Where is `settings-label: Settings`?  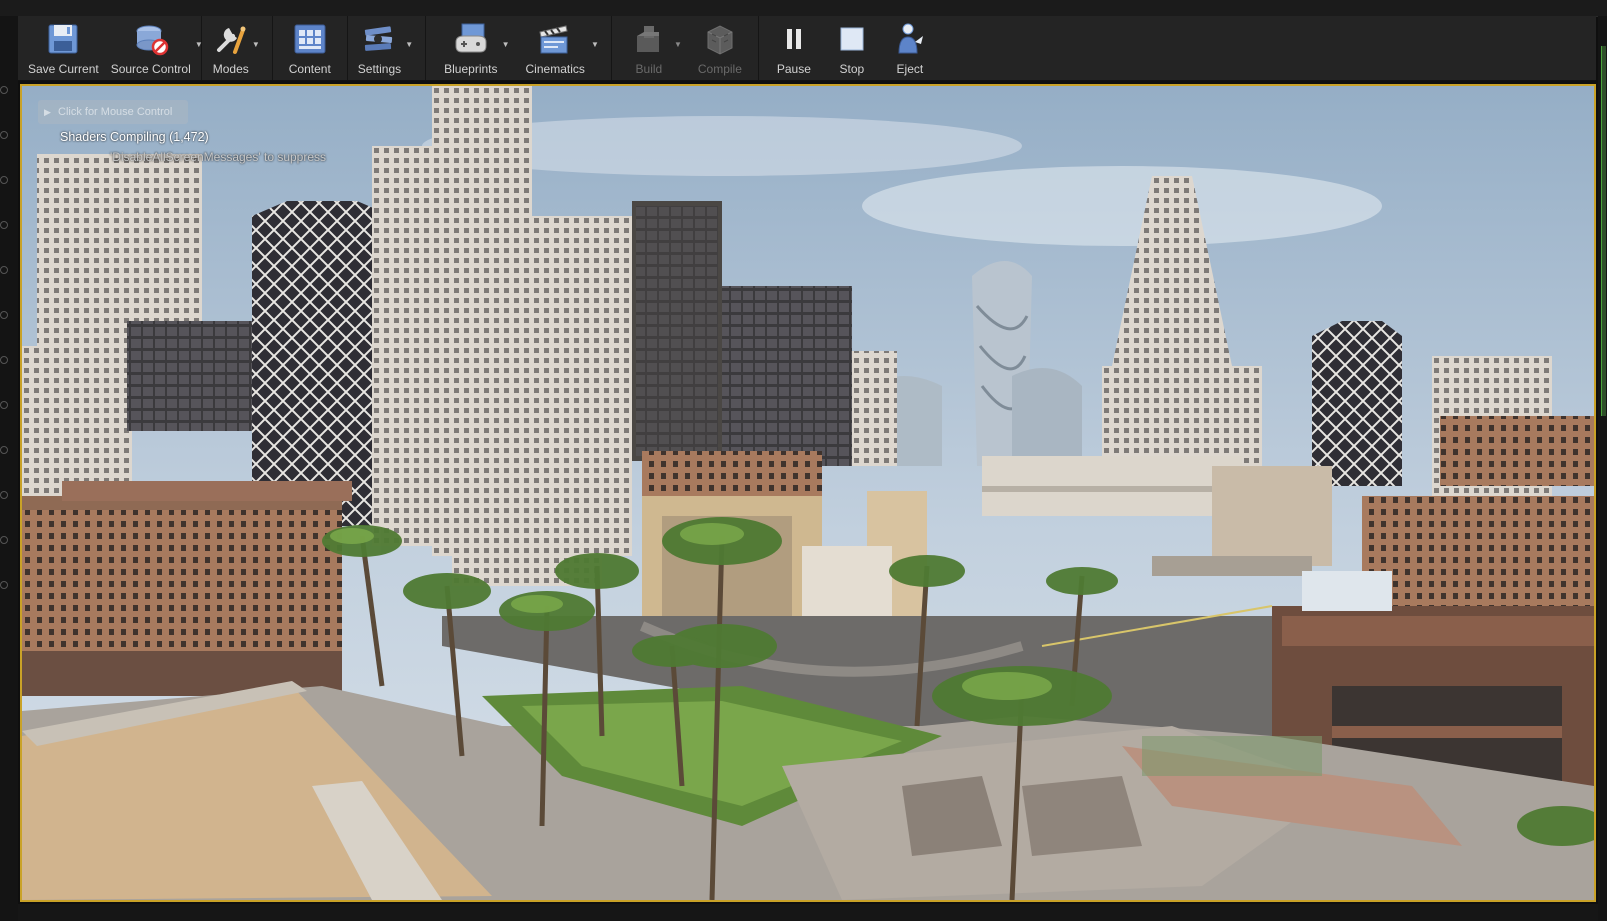
settings-label: Settings is located at coordinates (379, 69).